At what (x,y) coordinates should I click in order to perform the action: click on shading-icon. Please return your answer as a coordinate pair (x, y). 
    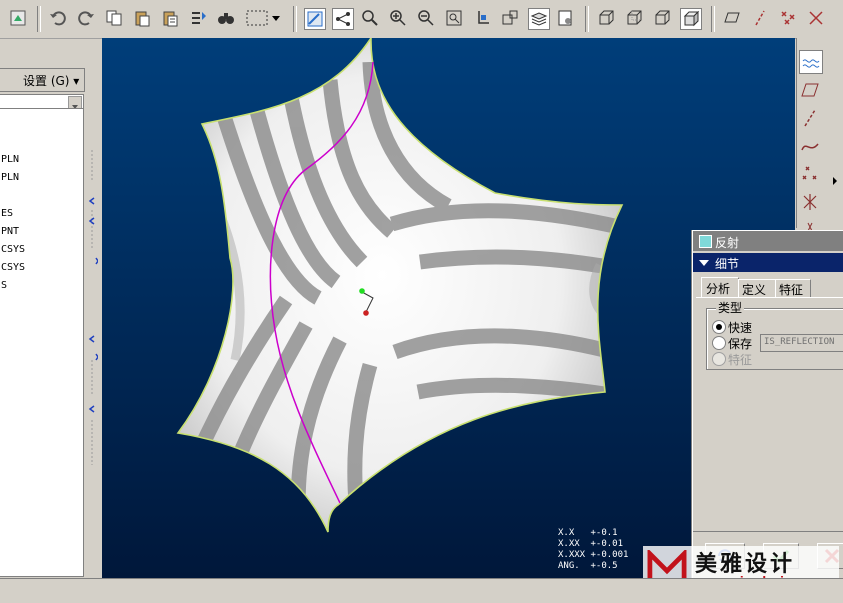
    Looking at the image, I should click on (691, 19).